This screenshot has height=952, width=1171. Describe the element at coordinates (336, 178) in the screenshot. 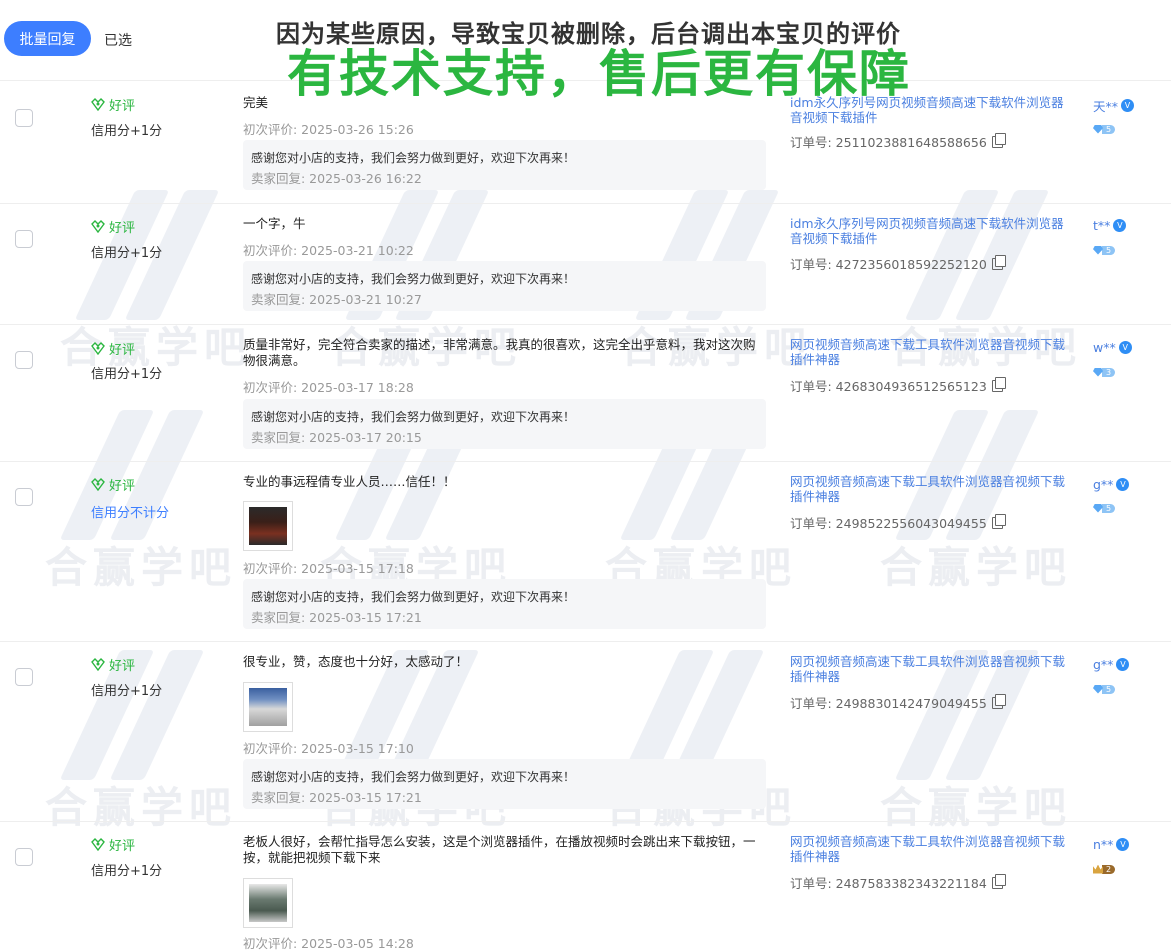

I see `reply-time: 卖家回复: 2025-03-26 16:22` at that location.